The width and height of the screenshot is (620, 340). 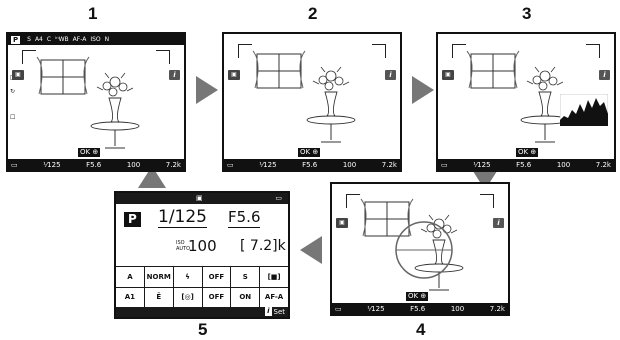 What do you see at coordinates (311, 250) in the screenshot?
I see `arrow-left-icon` at bounding box center [311, 250].